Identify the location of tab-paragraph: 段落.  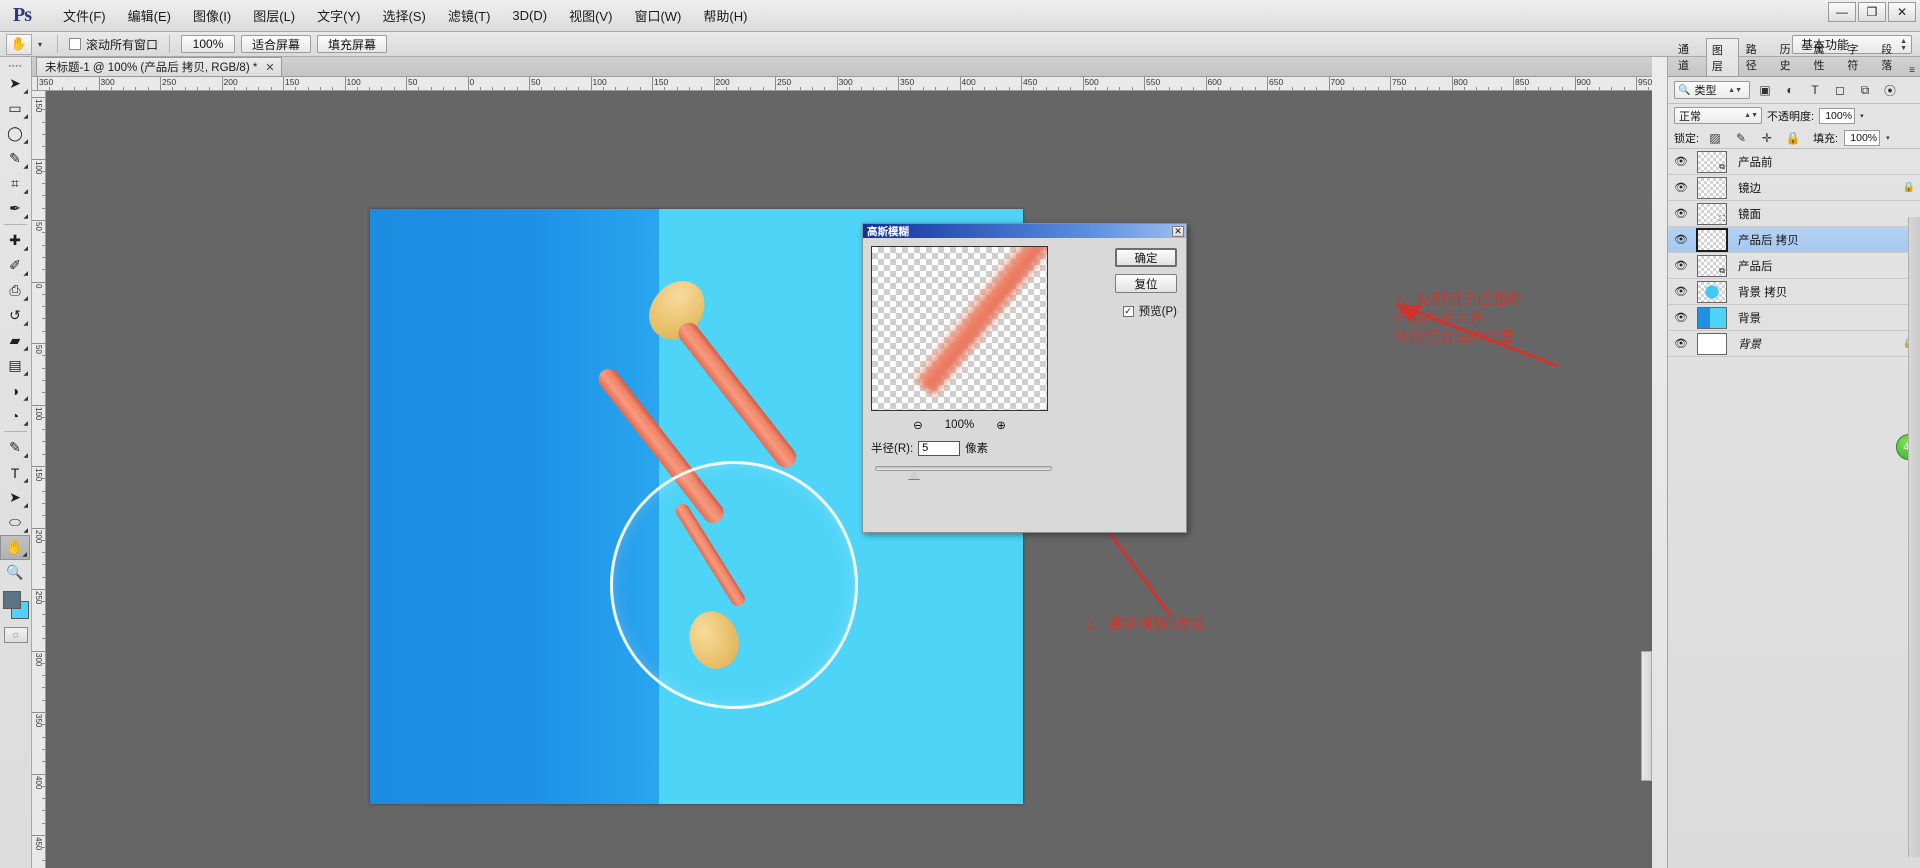
(1891, 56).